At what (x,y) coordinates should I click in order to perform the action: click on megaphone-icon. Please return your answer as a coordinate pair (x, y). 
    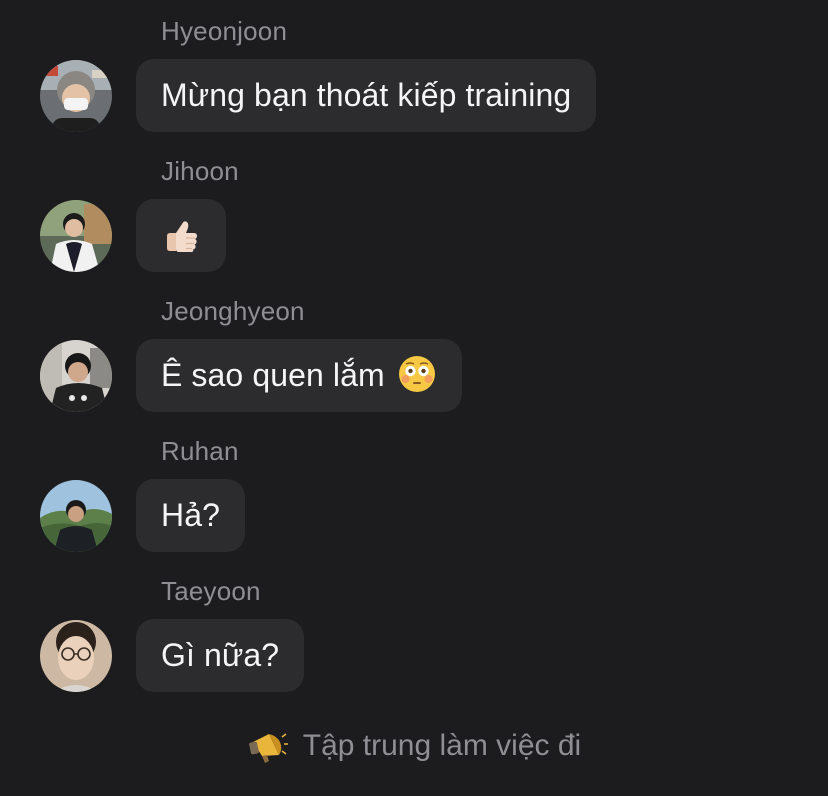
    Looking at the image, I should click on (268, 746).